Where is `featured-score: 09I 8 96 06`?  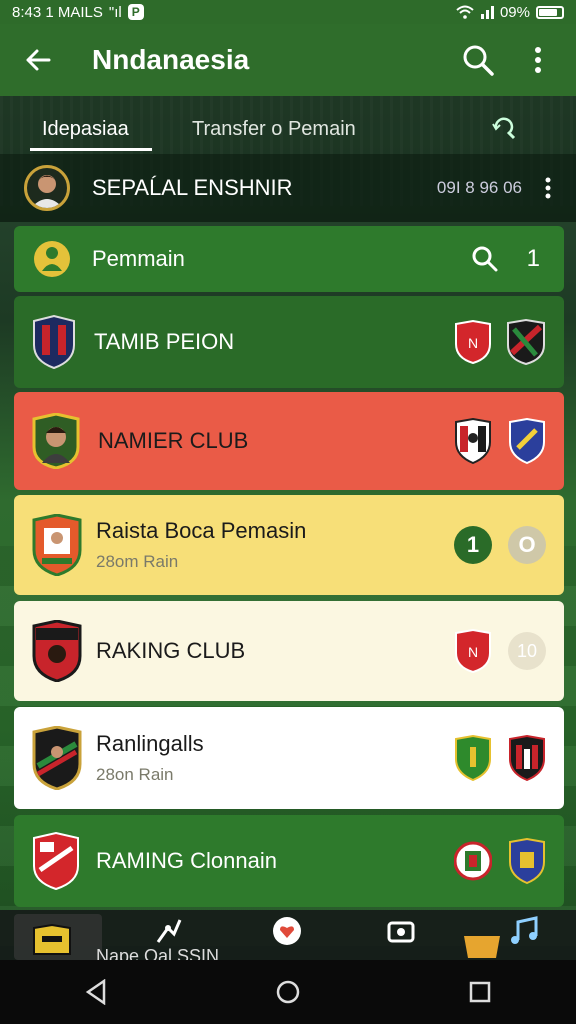
featured-score: 09I 8 96 06 is located at coordinates (479, 187).